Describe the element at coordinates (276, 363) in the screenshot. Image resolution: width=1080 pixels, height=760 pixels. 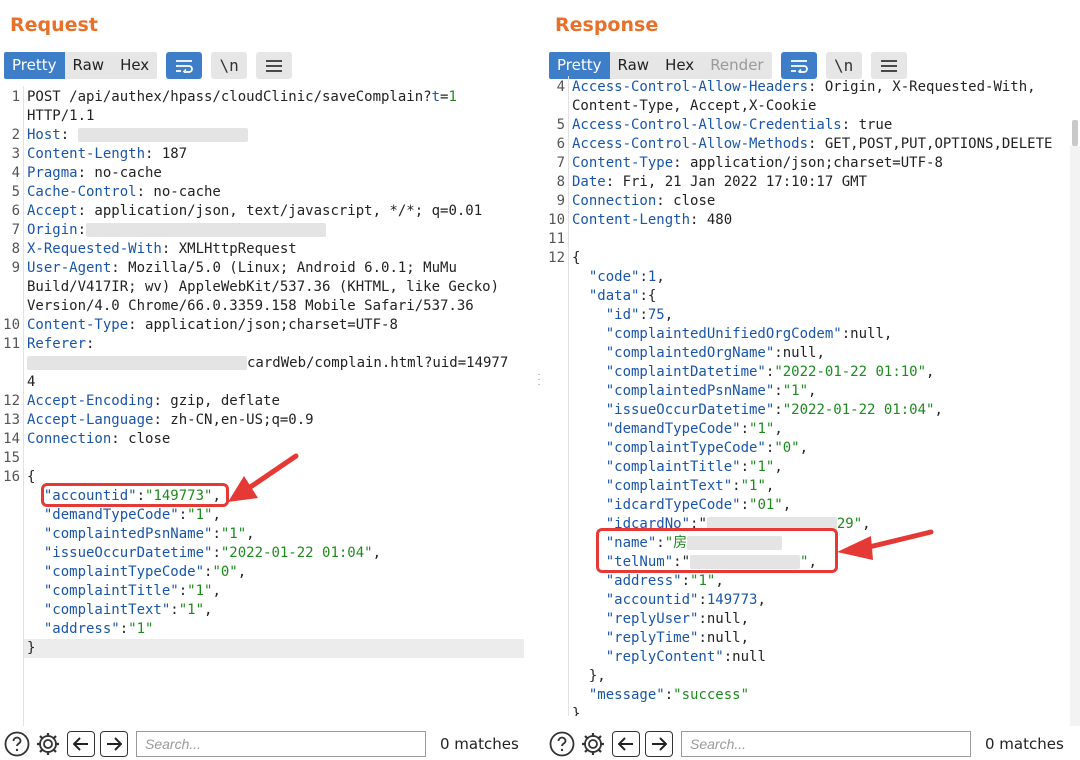
I see `line-content: cardWeb/complain.html?uid=14977` at that location.